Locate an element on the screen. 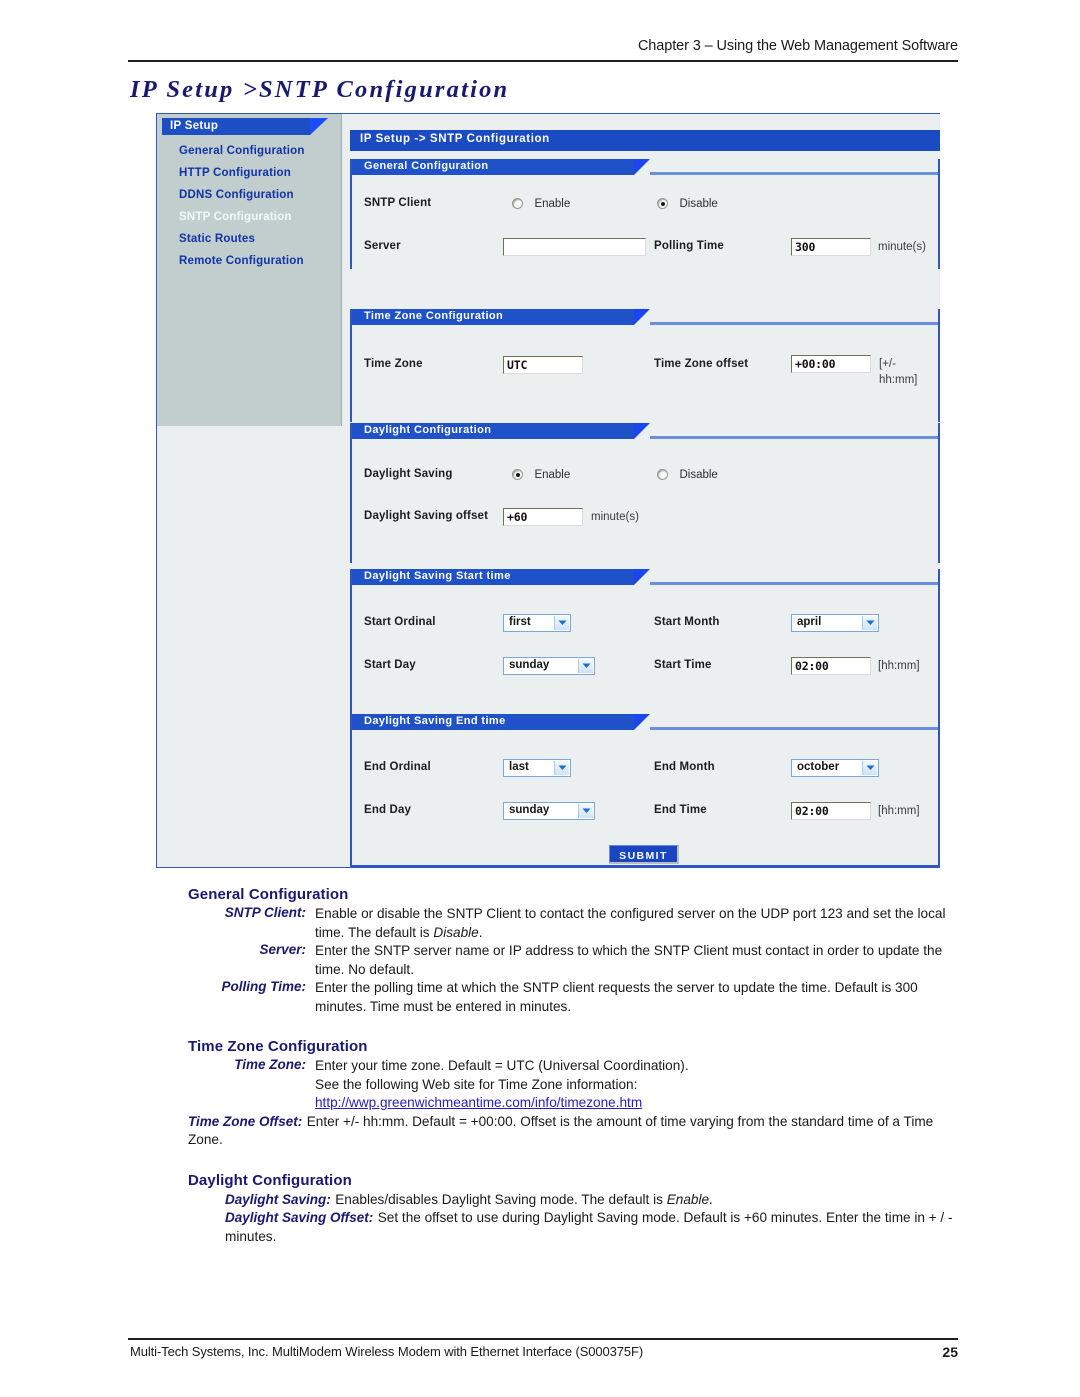 The width and height of the screenshot is (1080, 1397). label-time-zone-offset: Time Zone offset is located at coordinates (701, 364).